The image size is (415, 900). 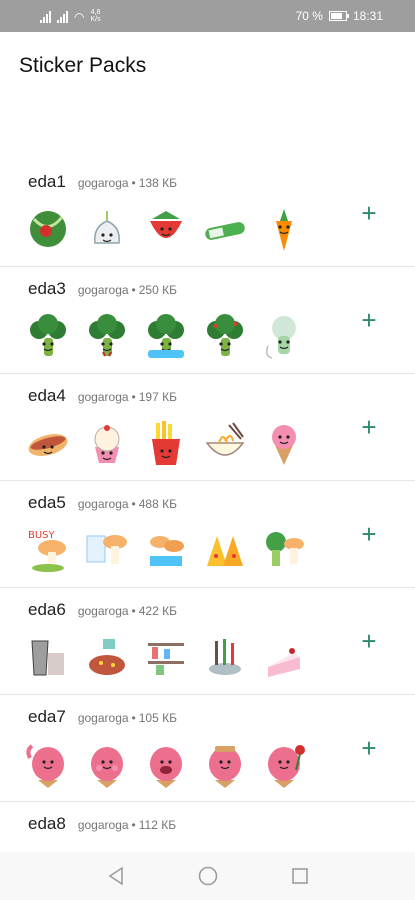 I want to click on navigation-bar, so click(x=207, y=876).